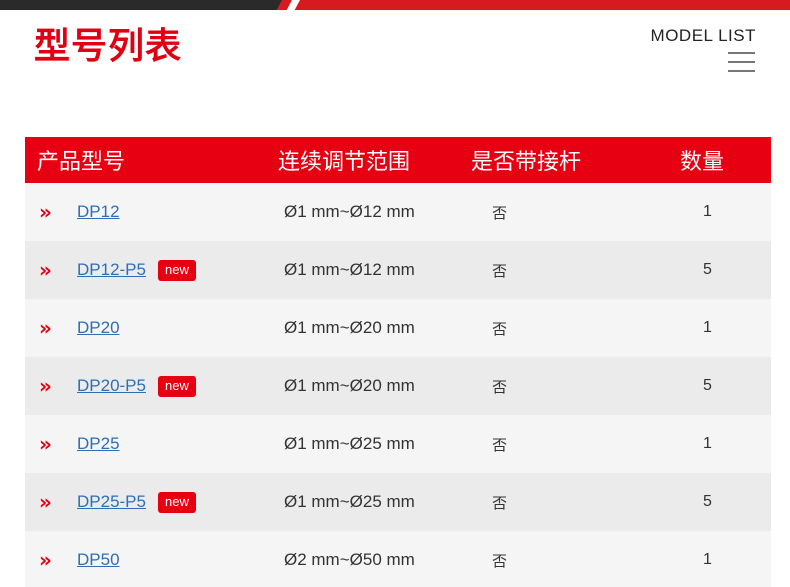 The width and height of the screenshot is (790, 587). I want to click on hamburger-menu-icon, so click(741, 62).